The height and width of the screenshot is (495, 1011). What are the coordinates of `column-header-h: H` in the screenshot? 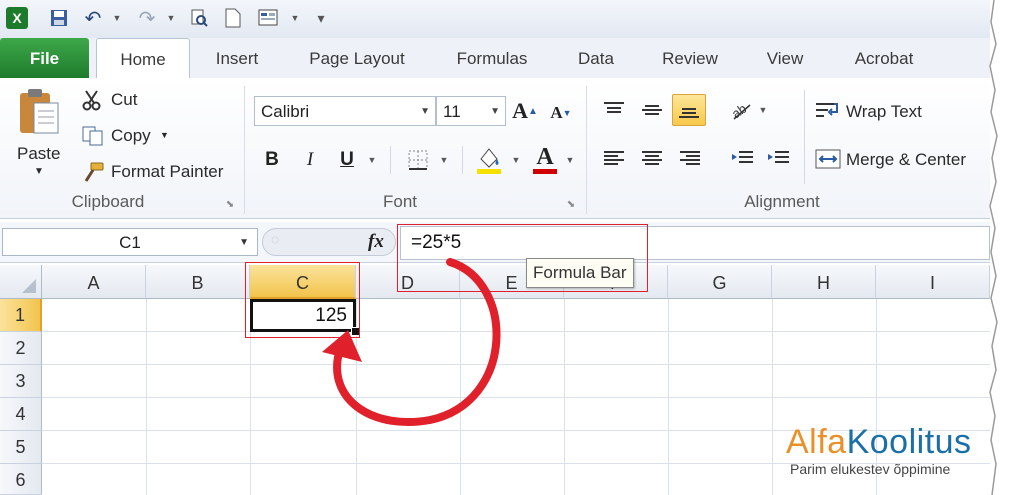 It's located at (824, 282).